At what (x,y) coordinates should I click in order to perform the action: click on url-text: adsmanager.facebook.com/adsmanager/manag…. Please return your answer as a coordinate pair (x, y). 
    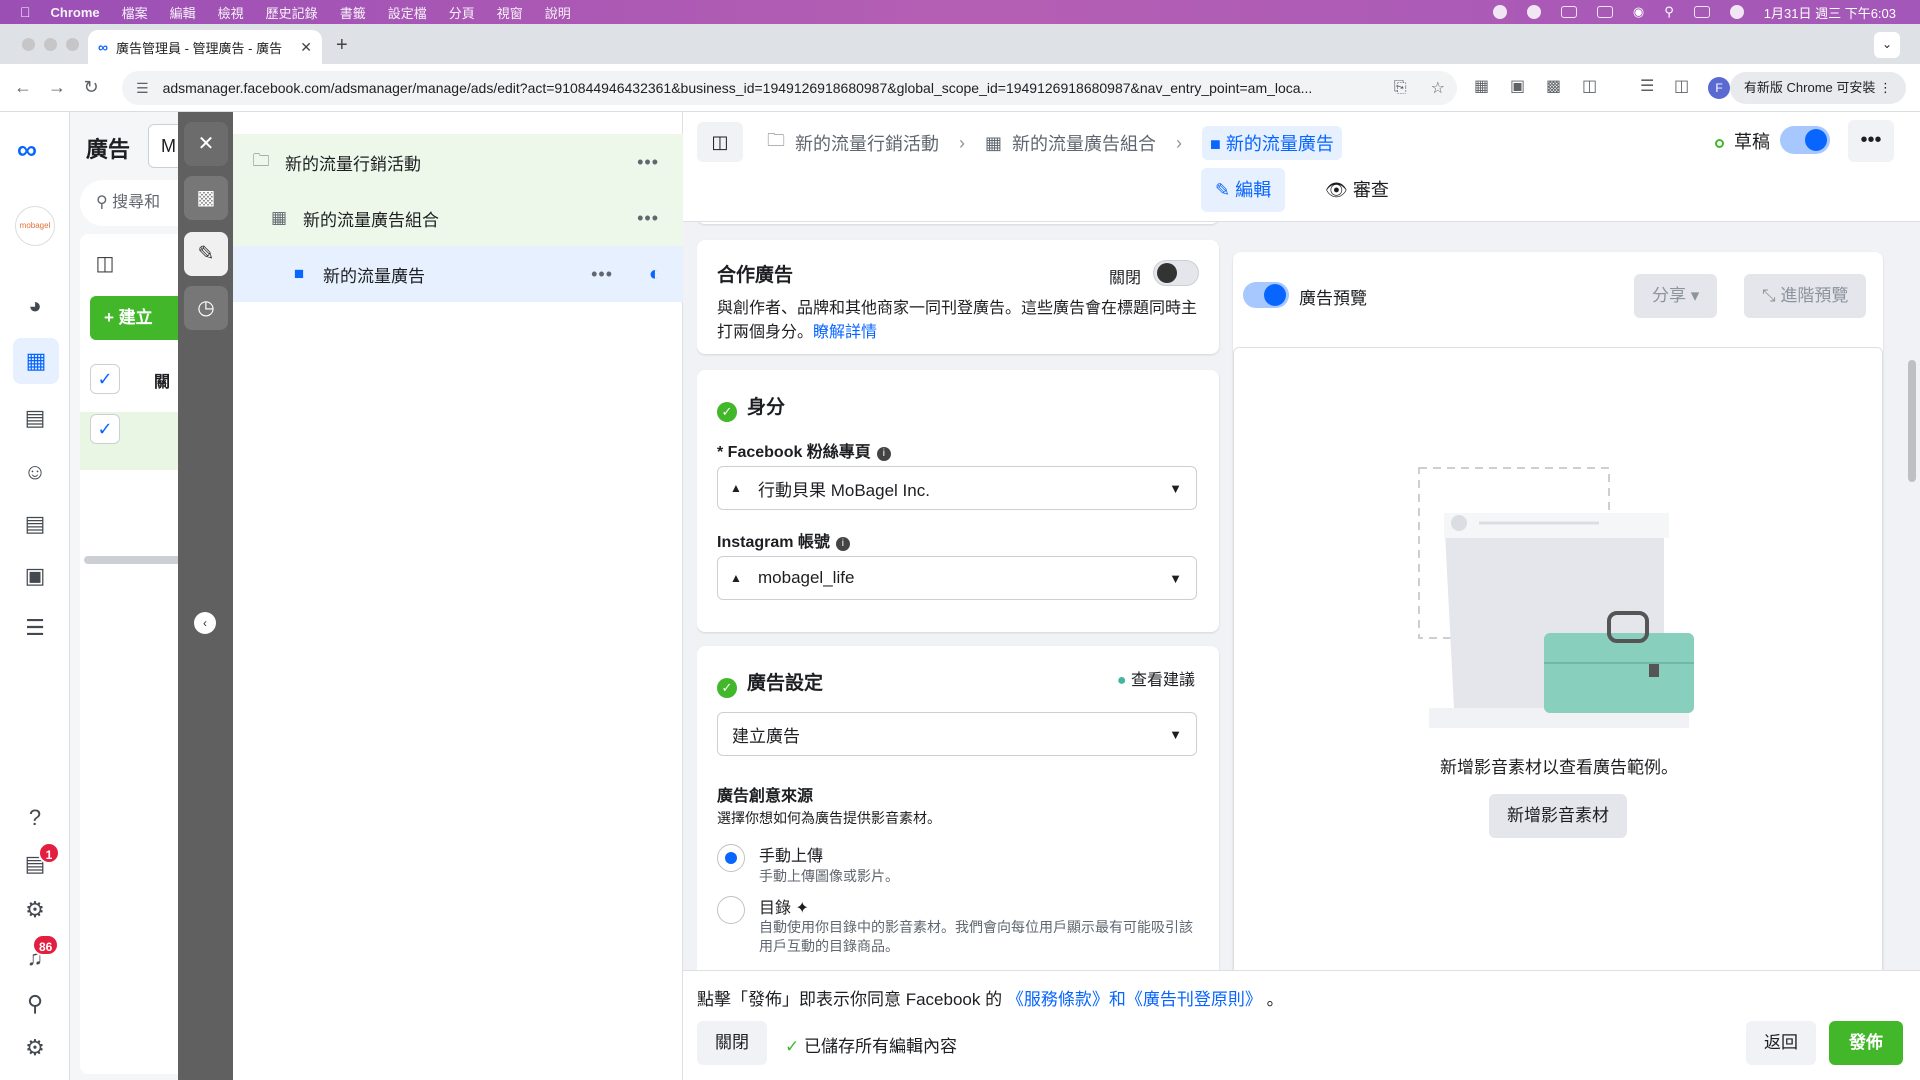
    Looking at the image, I should click on (772, 88).